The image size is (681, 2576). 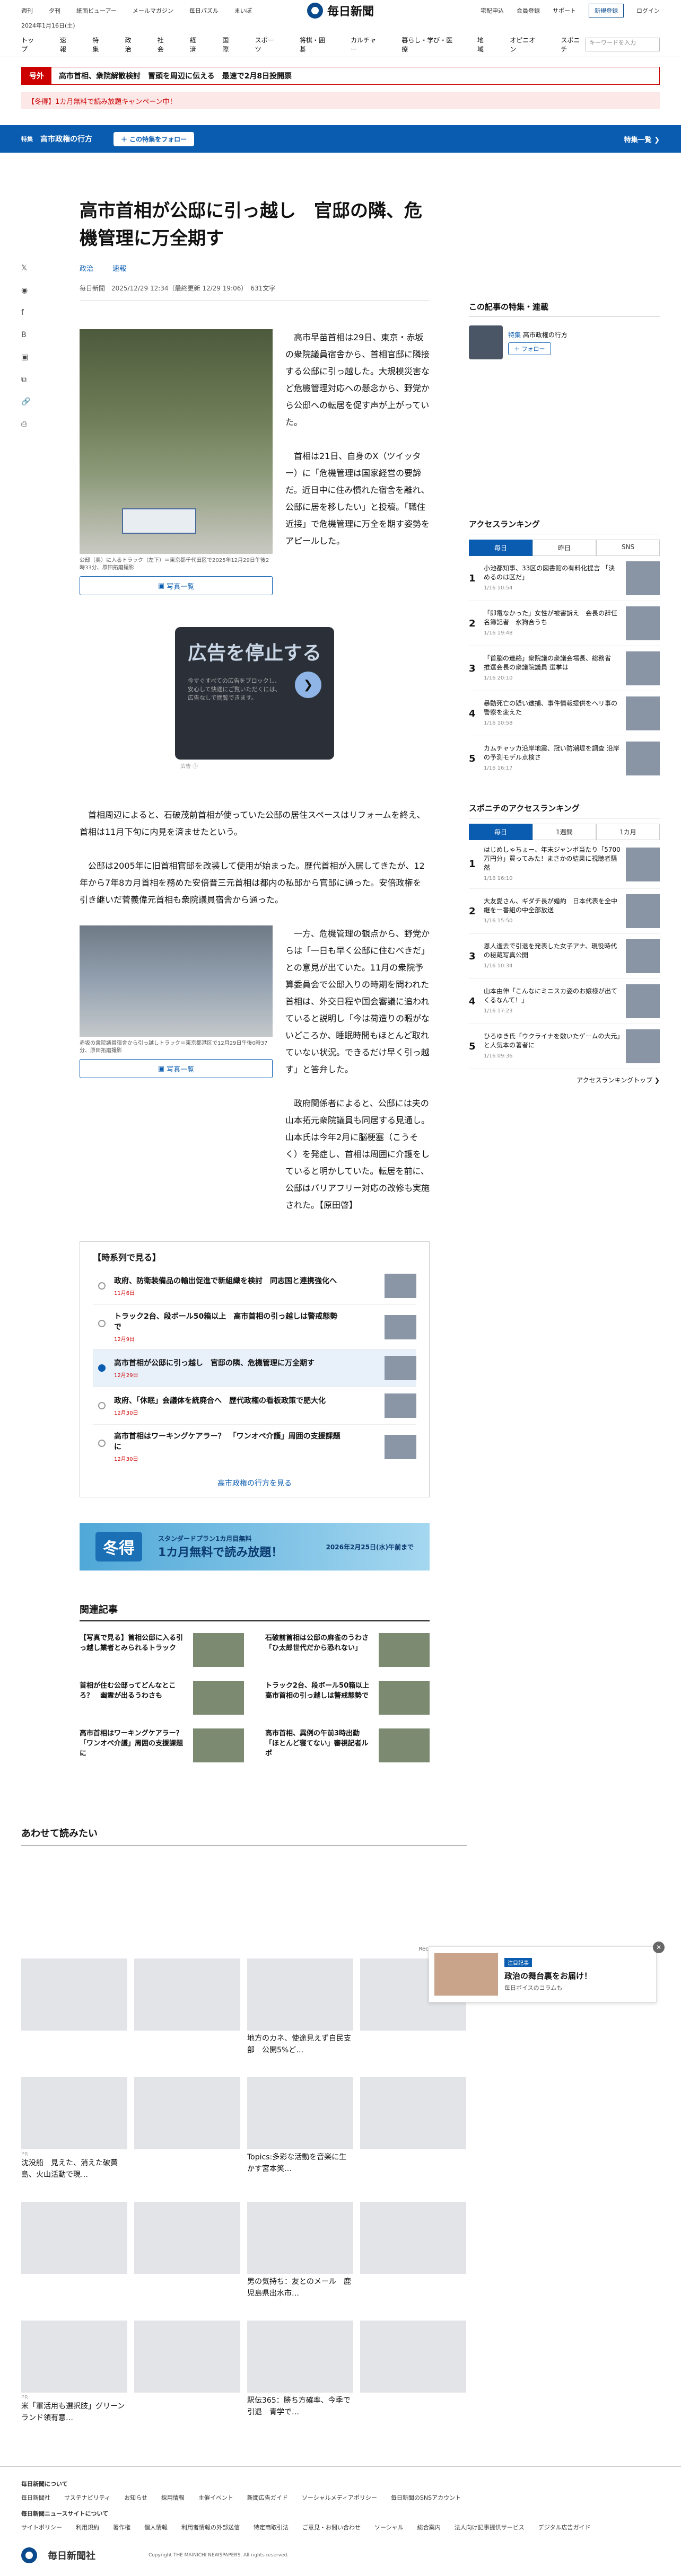 I want to click on site-logo: 毎日新聞, so click(x=340, y=10).